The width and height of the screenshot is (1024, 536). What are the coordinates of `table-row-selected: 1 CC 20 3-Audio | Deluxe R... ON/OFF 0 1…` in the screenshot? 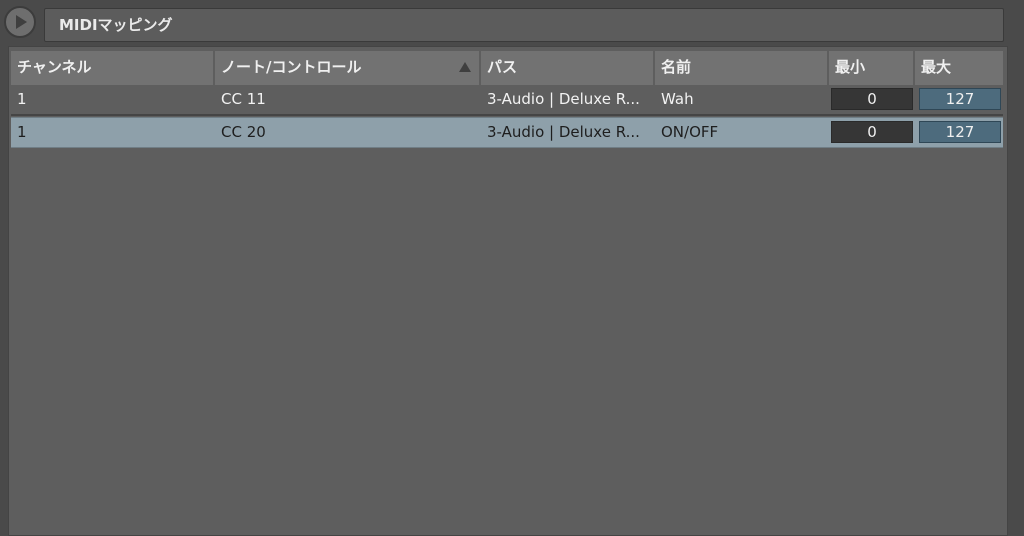 It's located at (507, 132).